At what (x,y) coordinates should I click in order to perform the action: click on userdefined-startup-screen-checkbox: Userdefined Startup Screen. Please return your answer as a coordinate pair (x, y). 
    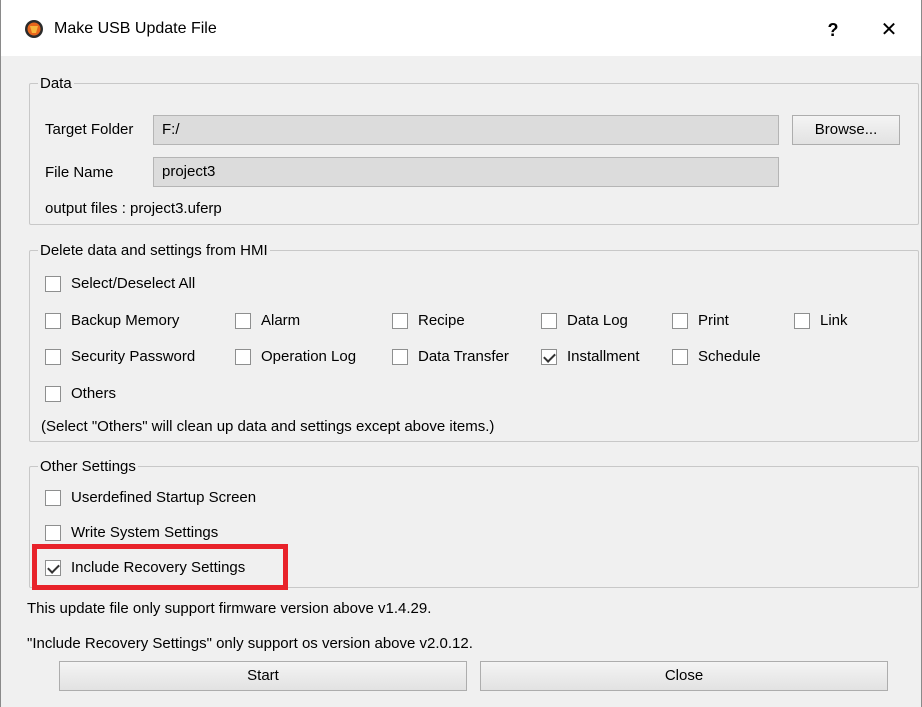
    Looking at the image, I should click on (150, 497).